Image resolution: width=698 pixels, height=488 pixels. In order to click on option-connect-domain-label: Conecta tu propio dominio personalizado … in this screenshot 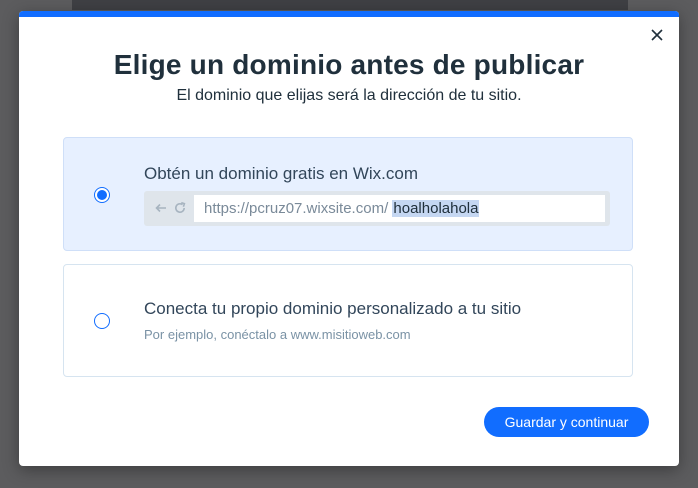, I will do `click(333, 308)`.